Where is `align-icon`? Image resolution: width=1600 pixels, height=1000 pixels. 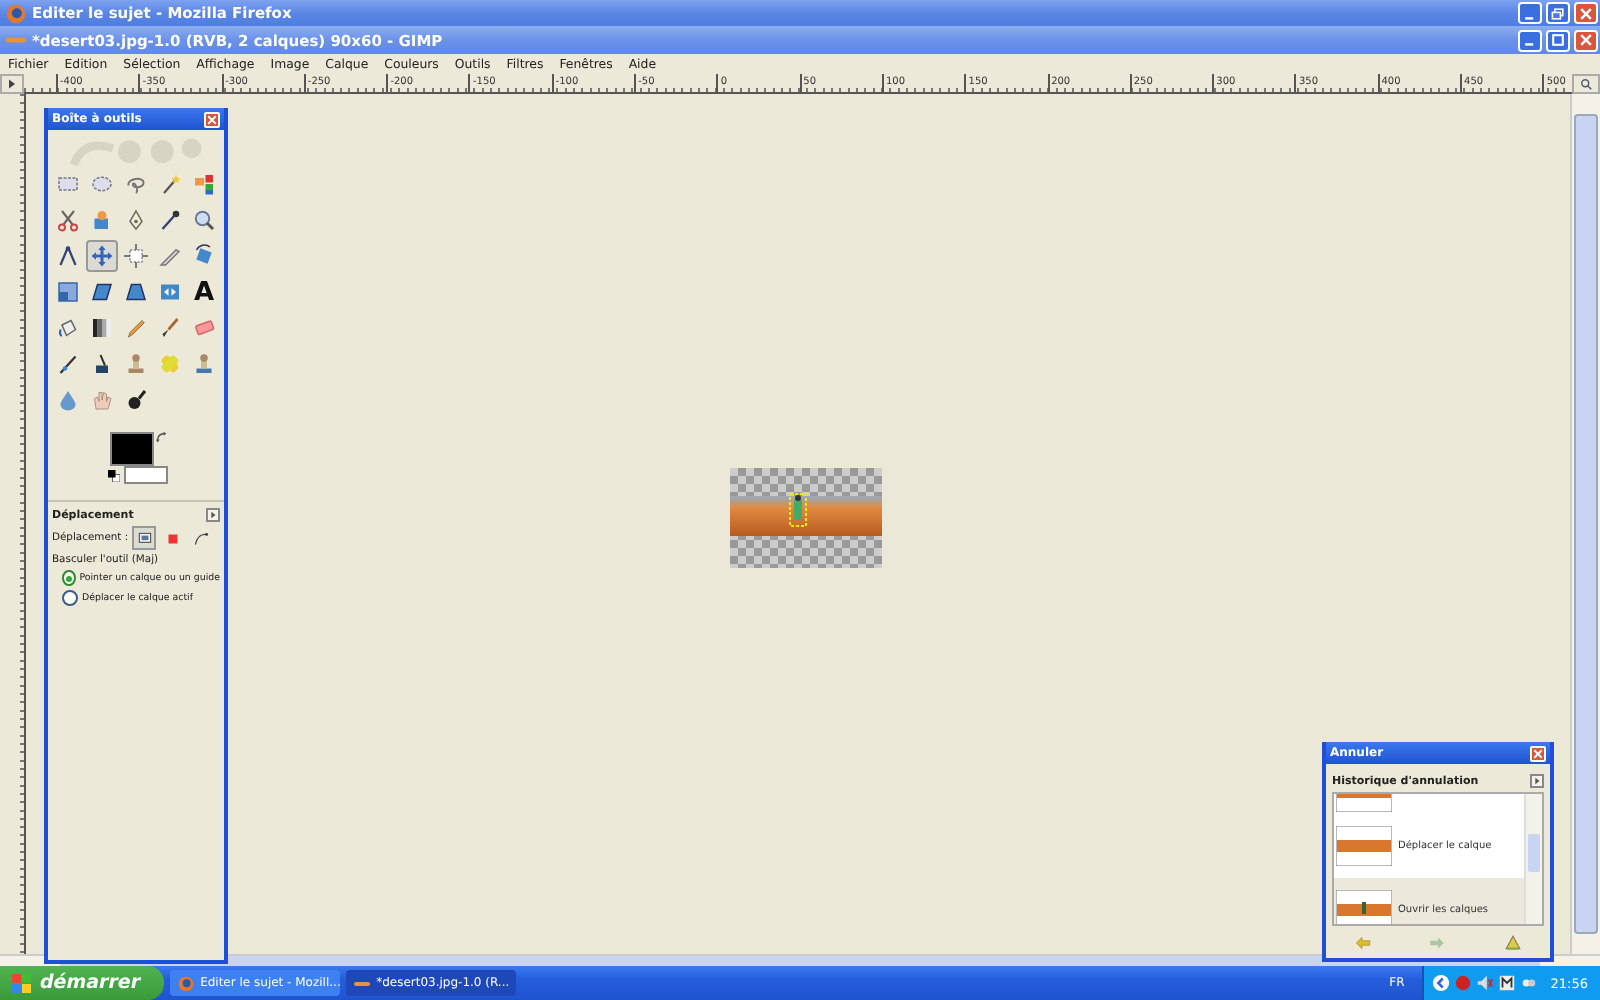
align-icon is located at coordinates (136, 256).